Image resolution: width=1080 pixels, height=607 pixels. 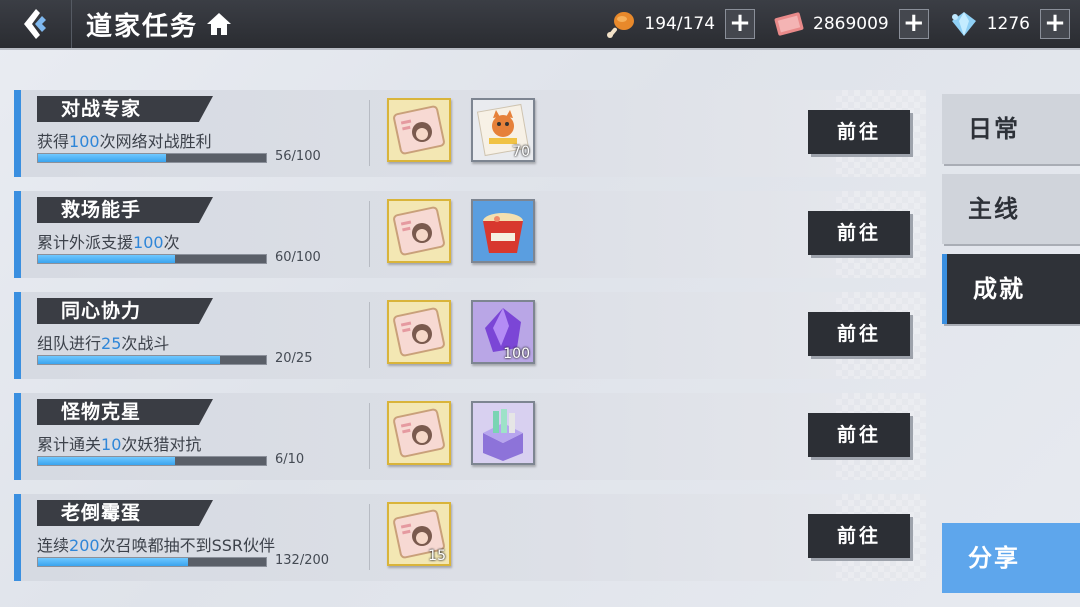 What do you see at coordinates (964, 24) in the screenshot?
I see `crystal-icon` at bounding box center [964, 24].